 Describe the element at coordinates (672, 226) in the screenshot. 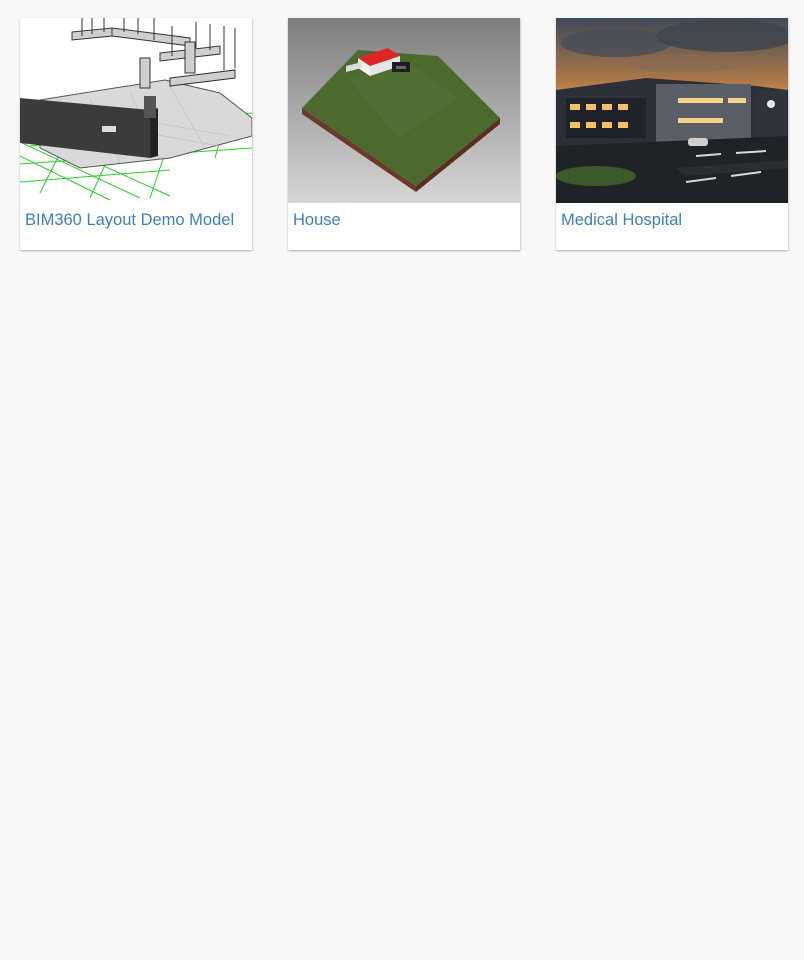

I see `model-title-link: Medical Hospital` at that location.